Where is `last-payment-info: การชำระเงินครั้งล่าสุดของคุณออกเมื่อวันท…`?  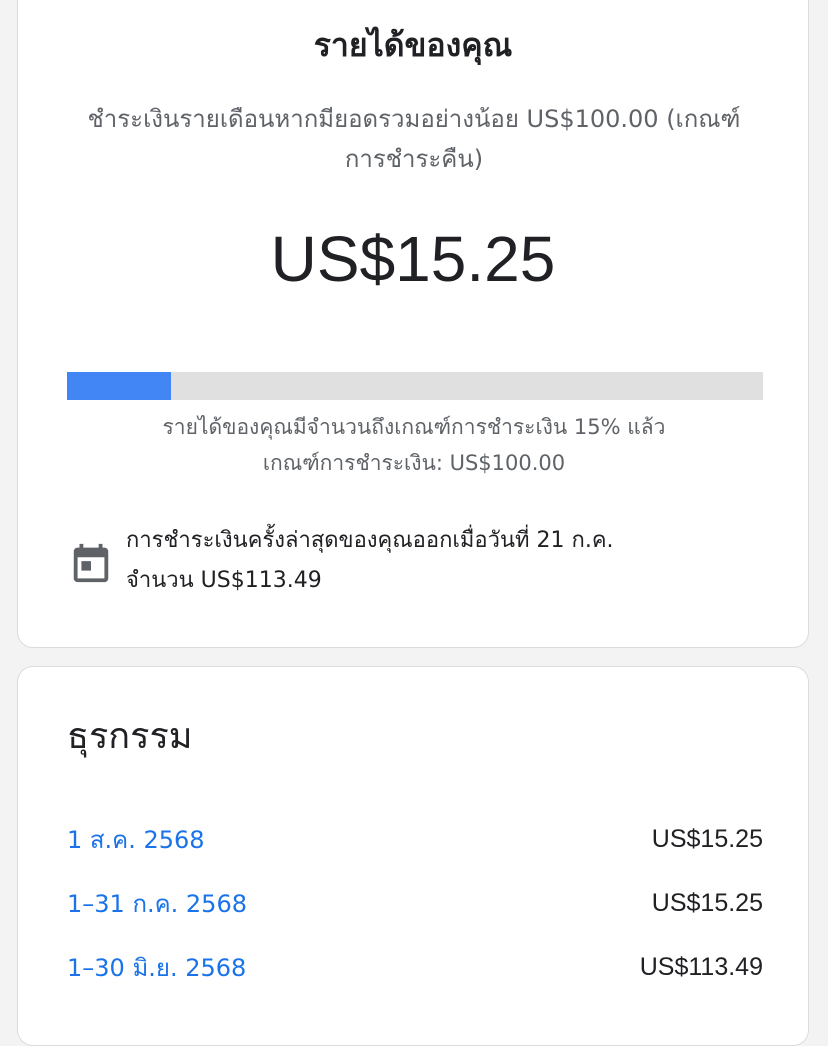 last-payment-info: การชำระเงินครั้งล่าสุดของคุณออกเมื่อวันท… is located at coordinates (418, 566).